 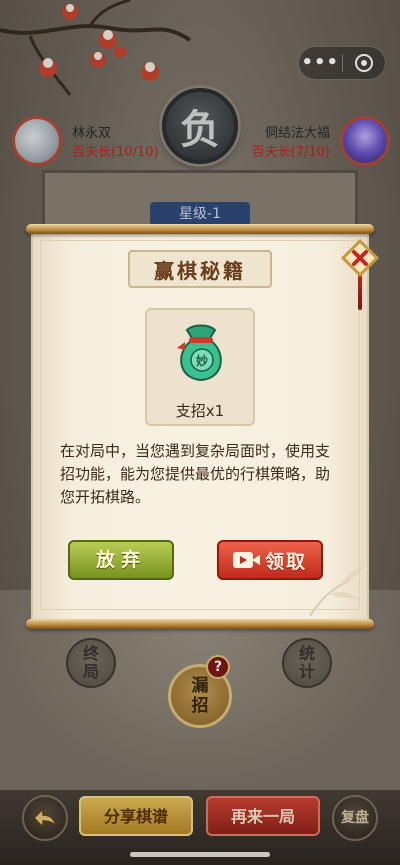 I want to click on claim-label: 领取, so click(x=285, y=561).